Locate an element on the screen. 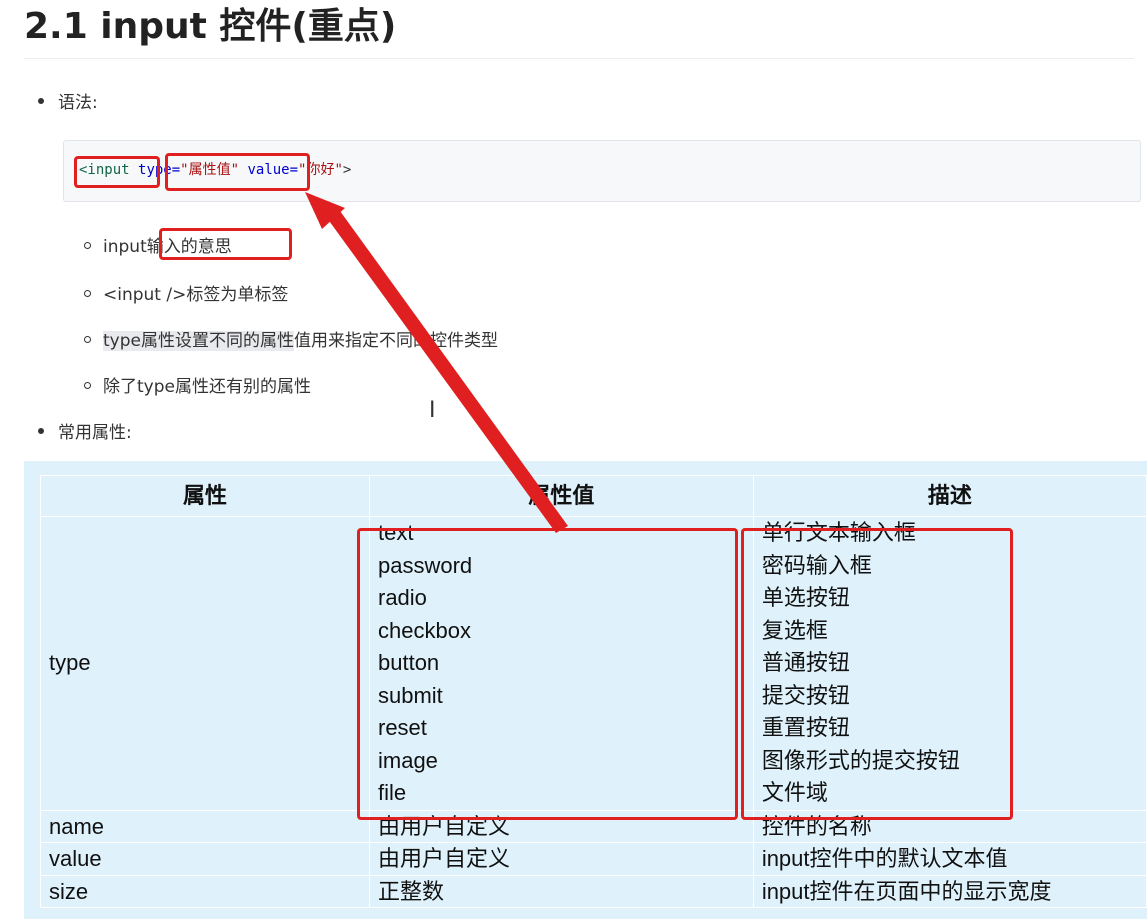  annotation-arrow-icon is located at coordinates (436, 362).